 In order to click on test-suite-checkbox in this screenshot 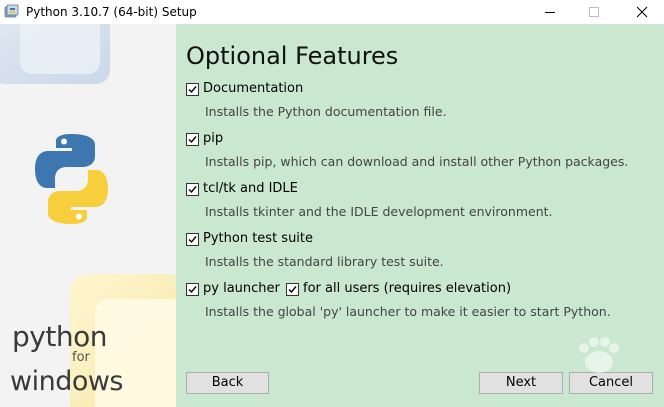, I will do `click(192, 239)`.